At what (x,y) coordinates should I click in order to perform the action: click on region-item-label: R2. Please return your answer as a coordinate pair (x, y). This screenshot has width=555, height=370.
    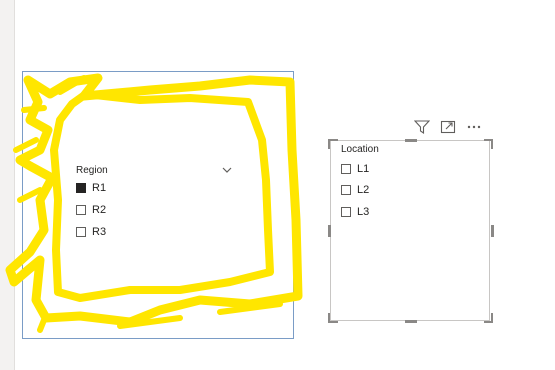
    Looking at the image, I should click on (99, 210).